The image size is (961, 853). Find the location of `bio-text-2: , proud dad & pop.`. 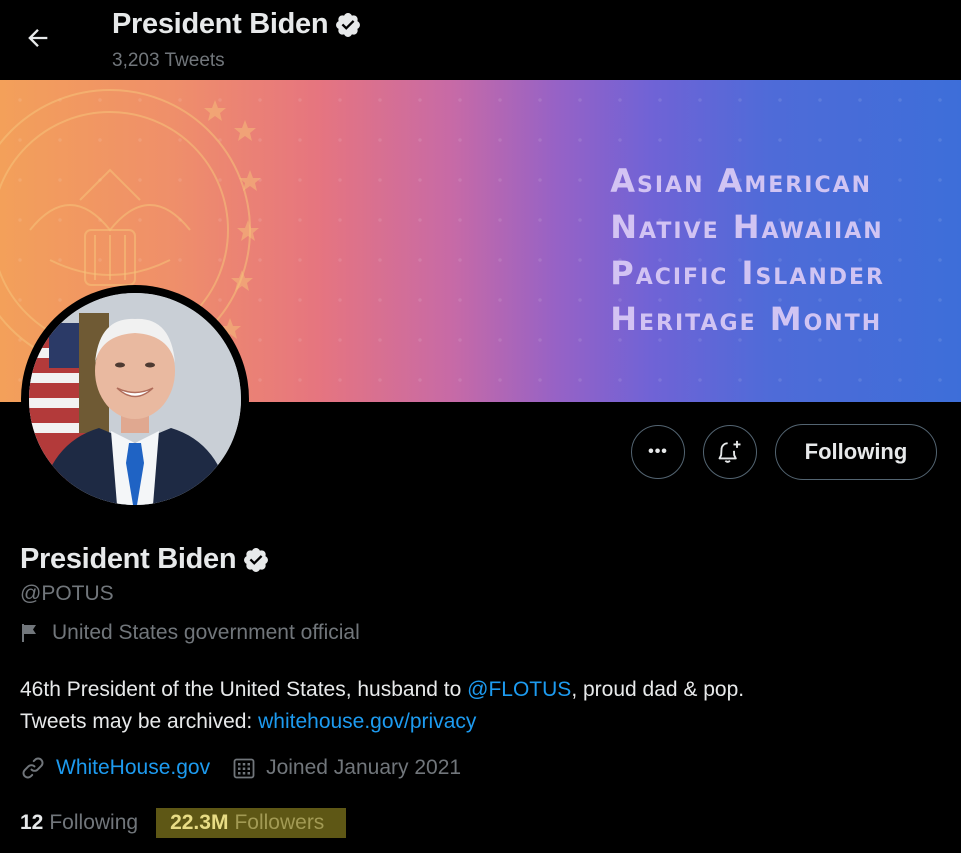

bio-text-2: , proud dad & pop. is located at coordinates (658, 689).